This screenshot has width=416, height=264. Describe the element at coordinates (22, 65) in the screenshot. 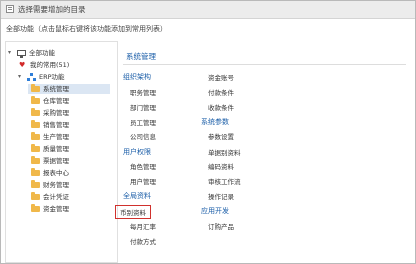

I see `heart-icon: ♥` at that location.